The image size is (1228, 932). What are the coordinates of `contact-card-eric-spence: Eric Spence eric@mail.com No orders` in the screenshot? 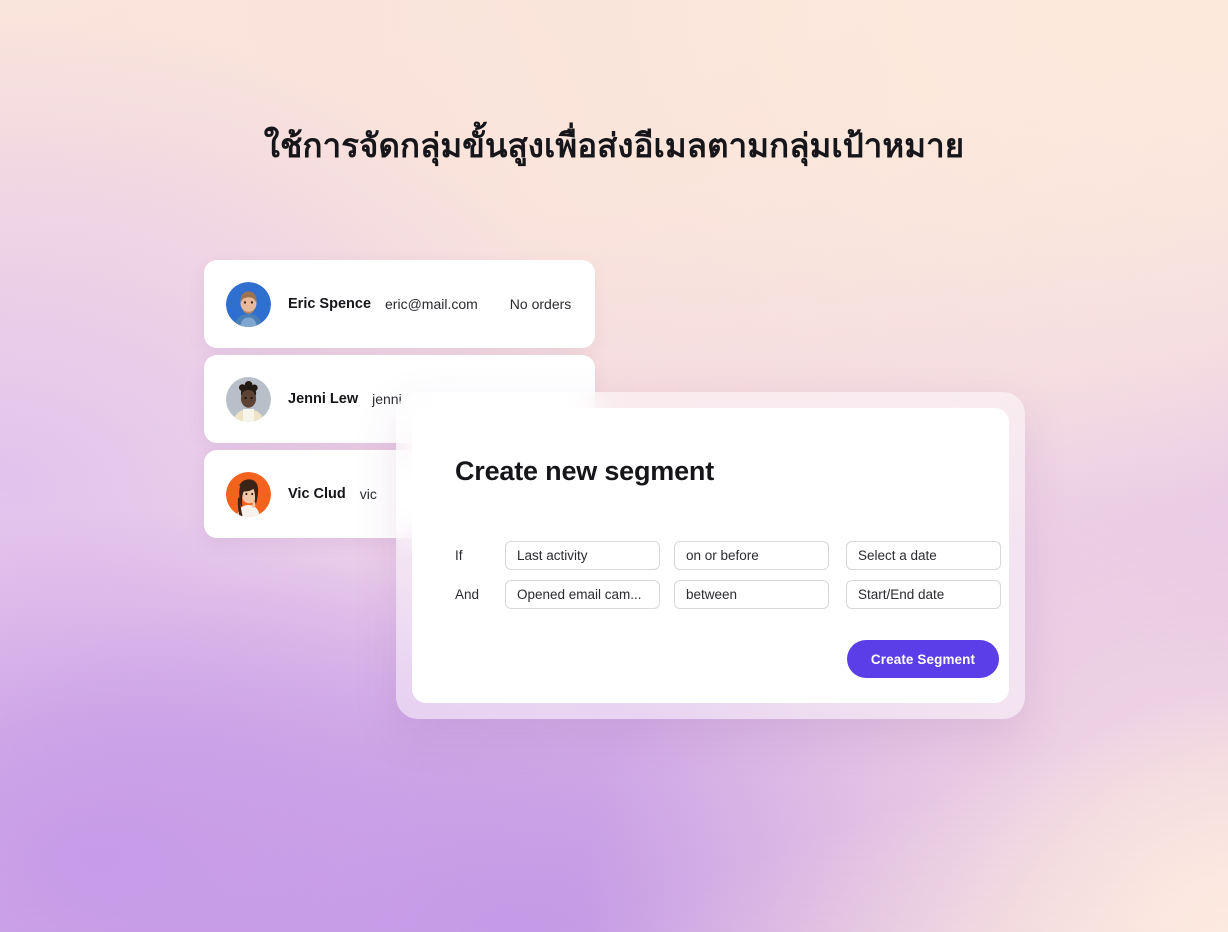 It's located at (399, 304).